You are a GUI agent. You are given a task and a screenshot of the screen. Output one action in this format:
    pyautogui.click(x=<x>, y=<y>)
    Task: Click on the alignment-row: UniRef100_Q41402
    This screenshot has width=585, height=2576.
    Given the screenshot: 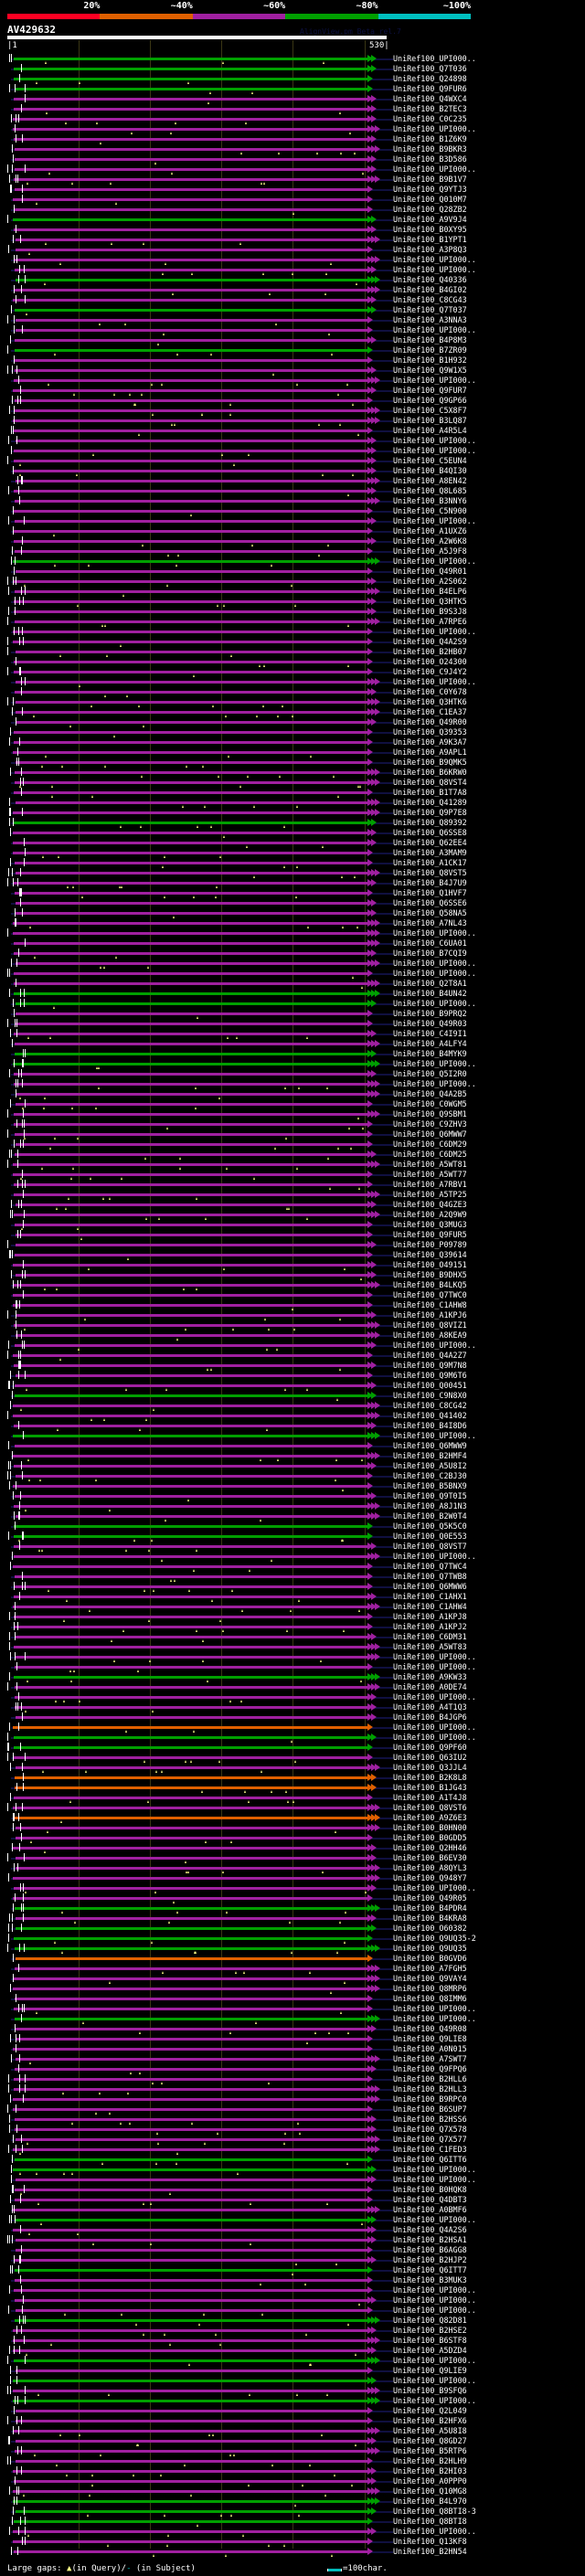 What is the action you would take?
    pyautogui.click(x=293, y=1416)
    